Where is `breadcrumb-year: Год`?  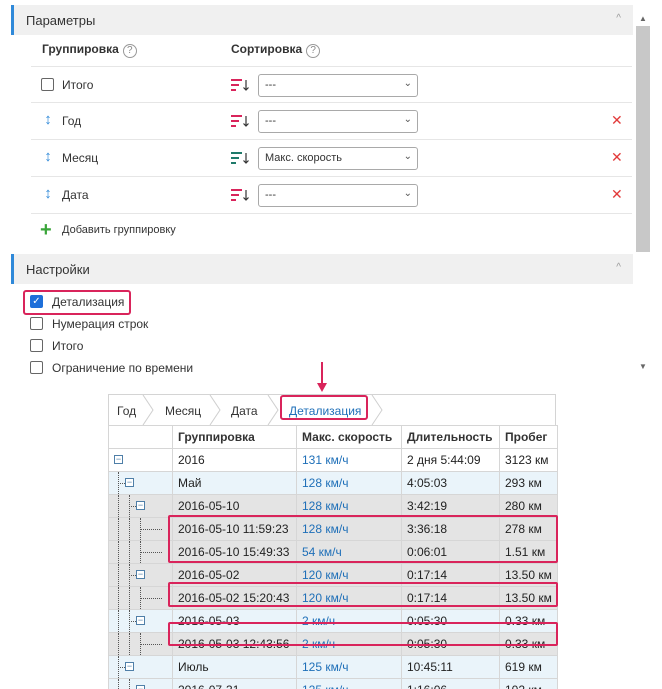
breadcrumb-year: Год is located at coordinates (126, 411).